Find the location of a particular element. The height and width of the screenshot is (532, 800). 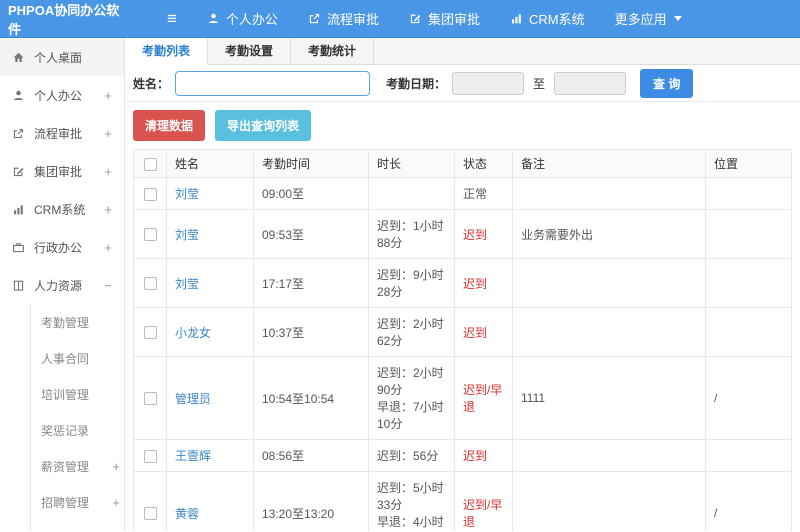

tab-3: 考勤统计 is located at coordinates (333, 51).